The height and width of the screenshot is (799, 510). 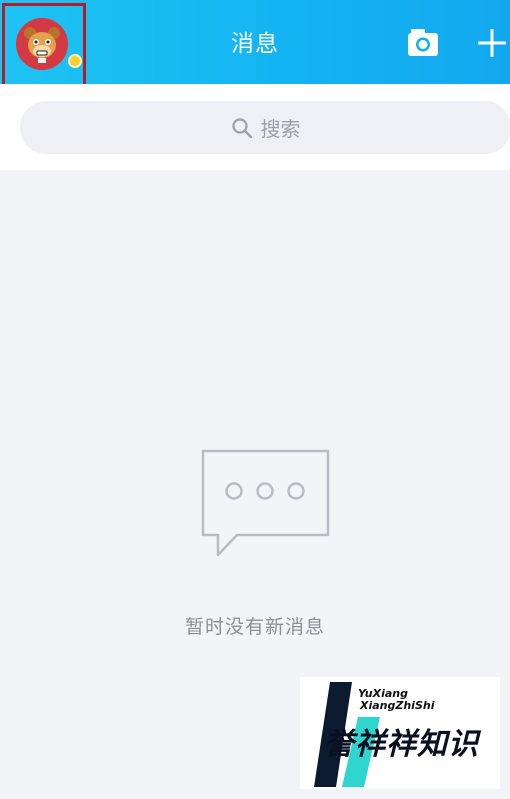 I want to click on watermark-text-line2: XiangZhiShi, so click(x=397, y=705).